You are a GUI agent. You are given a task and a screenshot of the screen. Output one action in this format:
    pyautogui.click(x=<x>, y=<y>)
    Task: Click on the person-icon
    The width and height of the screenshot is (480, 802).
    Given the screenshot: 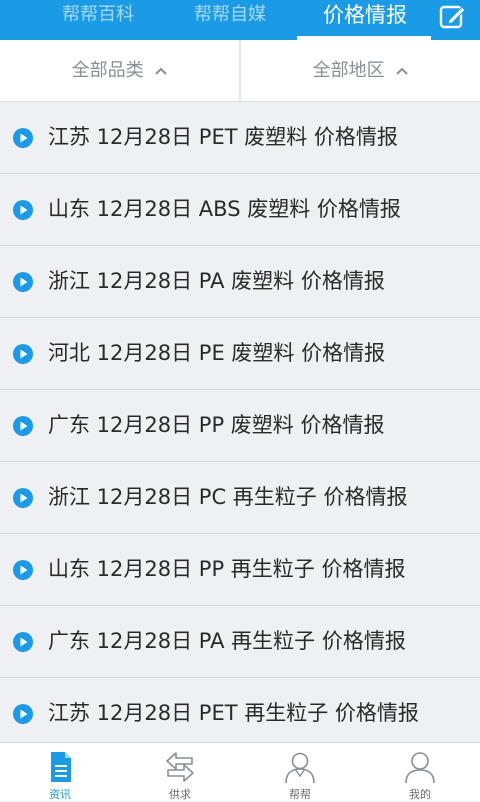 What is the action you would take?
    pyautogui.click(x=420, y=768)
    